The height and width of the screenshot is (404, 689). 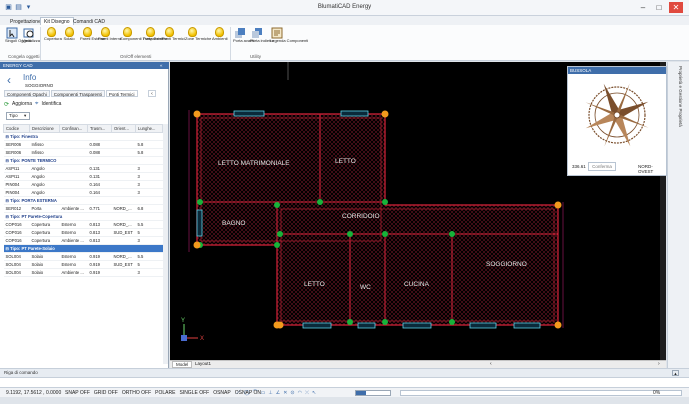 I want to click on table-cell: SER006, so click(x=16, y=152).